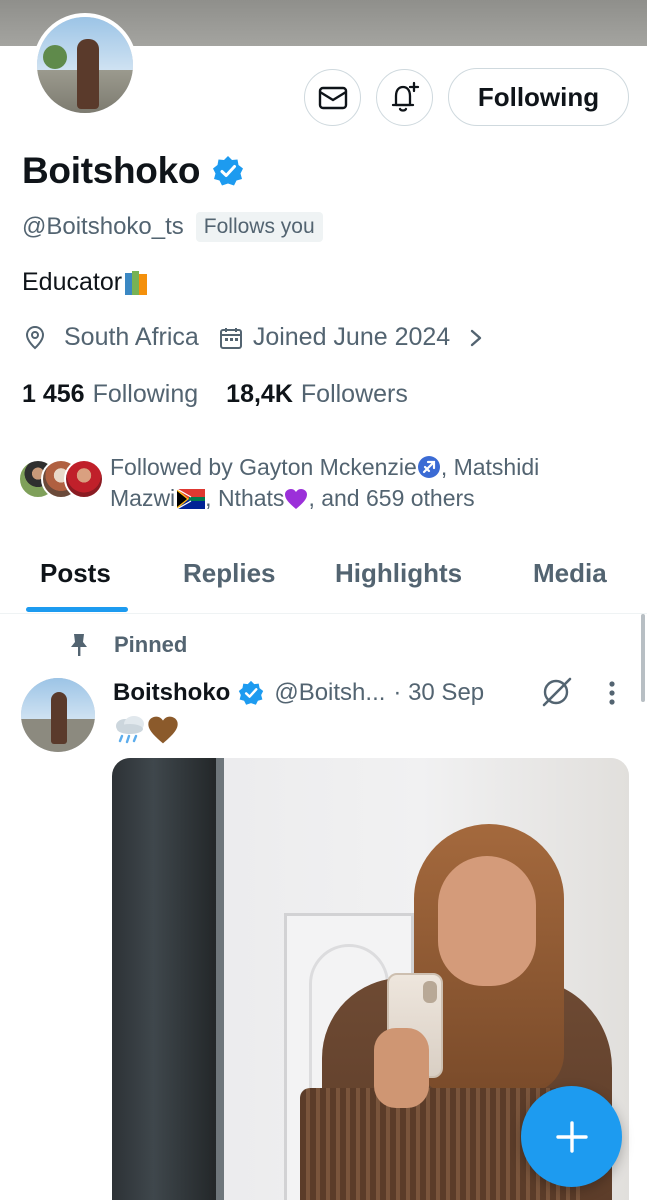  Describe the element at coordinates (53, 394) in the screenshot. I see `following-count: 1 456` at that location.